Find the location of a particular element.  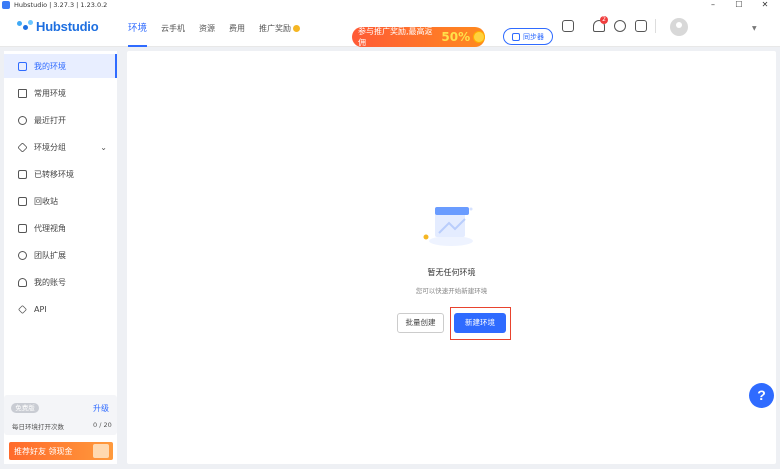

promo-banner: 参与推广奖励,最高返佣 50% is located at coordinates (418, 37).